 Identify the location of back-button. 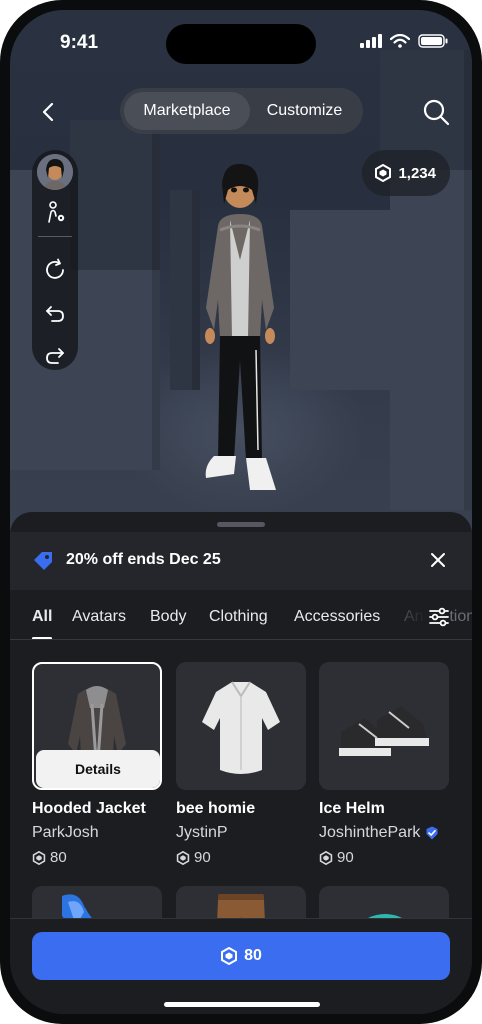
(48, 112).